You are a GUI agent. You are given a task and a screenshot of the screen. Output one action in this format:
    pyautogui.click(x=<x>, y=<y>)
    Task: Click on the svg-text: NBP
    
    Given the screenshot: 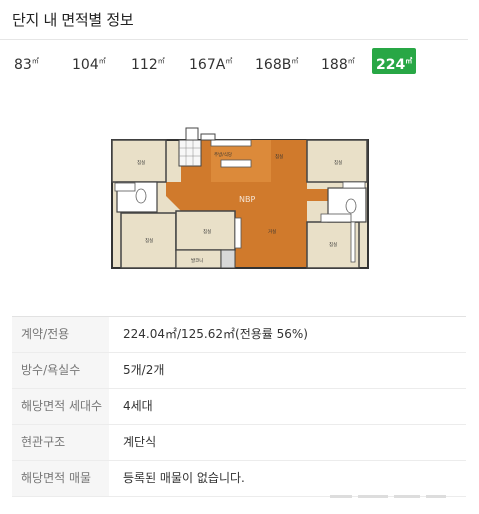 What is the action you would take?
    pyautogui.click(x=247, y=199)
    